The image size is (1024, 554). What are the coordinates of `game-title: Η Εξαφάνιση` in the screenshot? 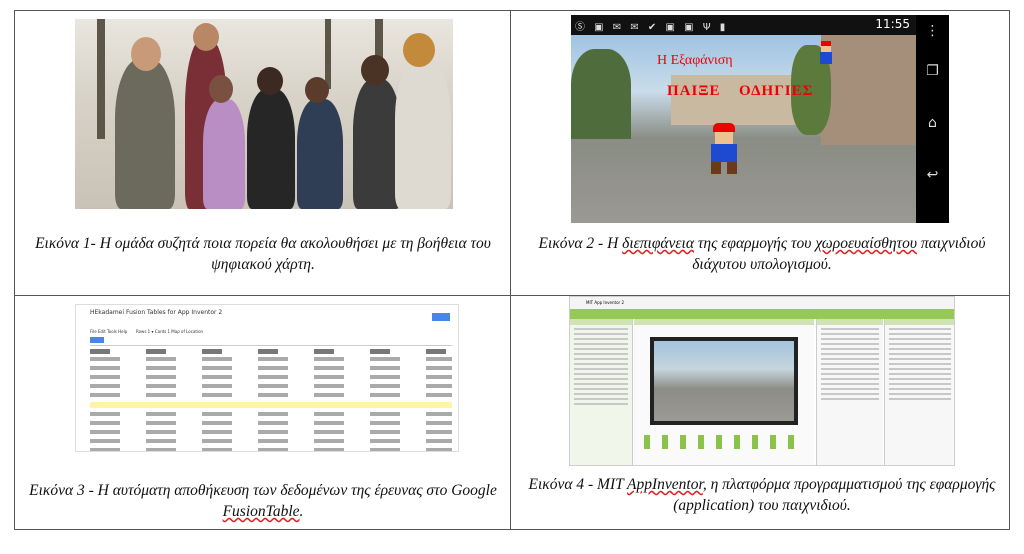 It's located at (695, 60).